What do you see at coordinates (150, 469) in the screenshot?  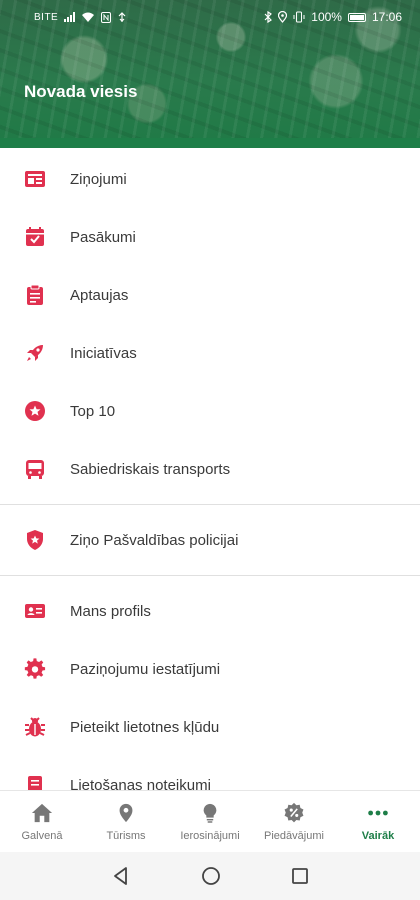 I see `menu-item-label: Sabiedriskais transports` at bounding box center [150, 469].